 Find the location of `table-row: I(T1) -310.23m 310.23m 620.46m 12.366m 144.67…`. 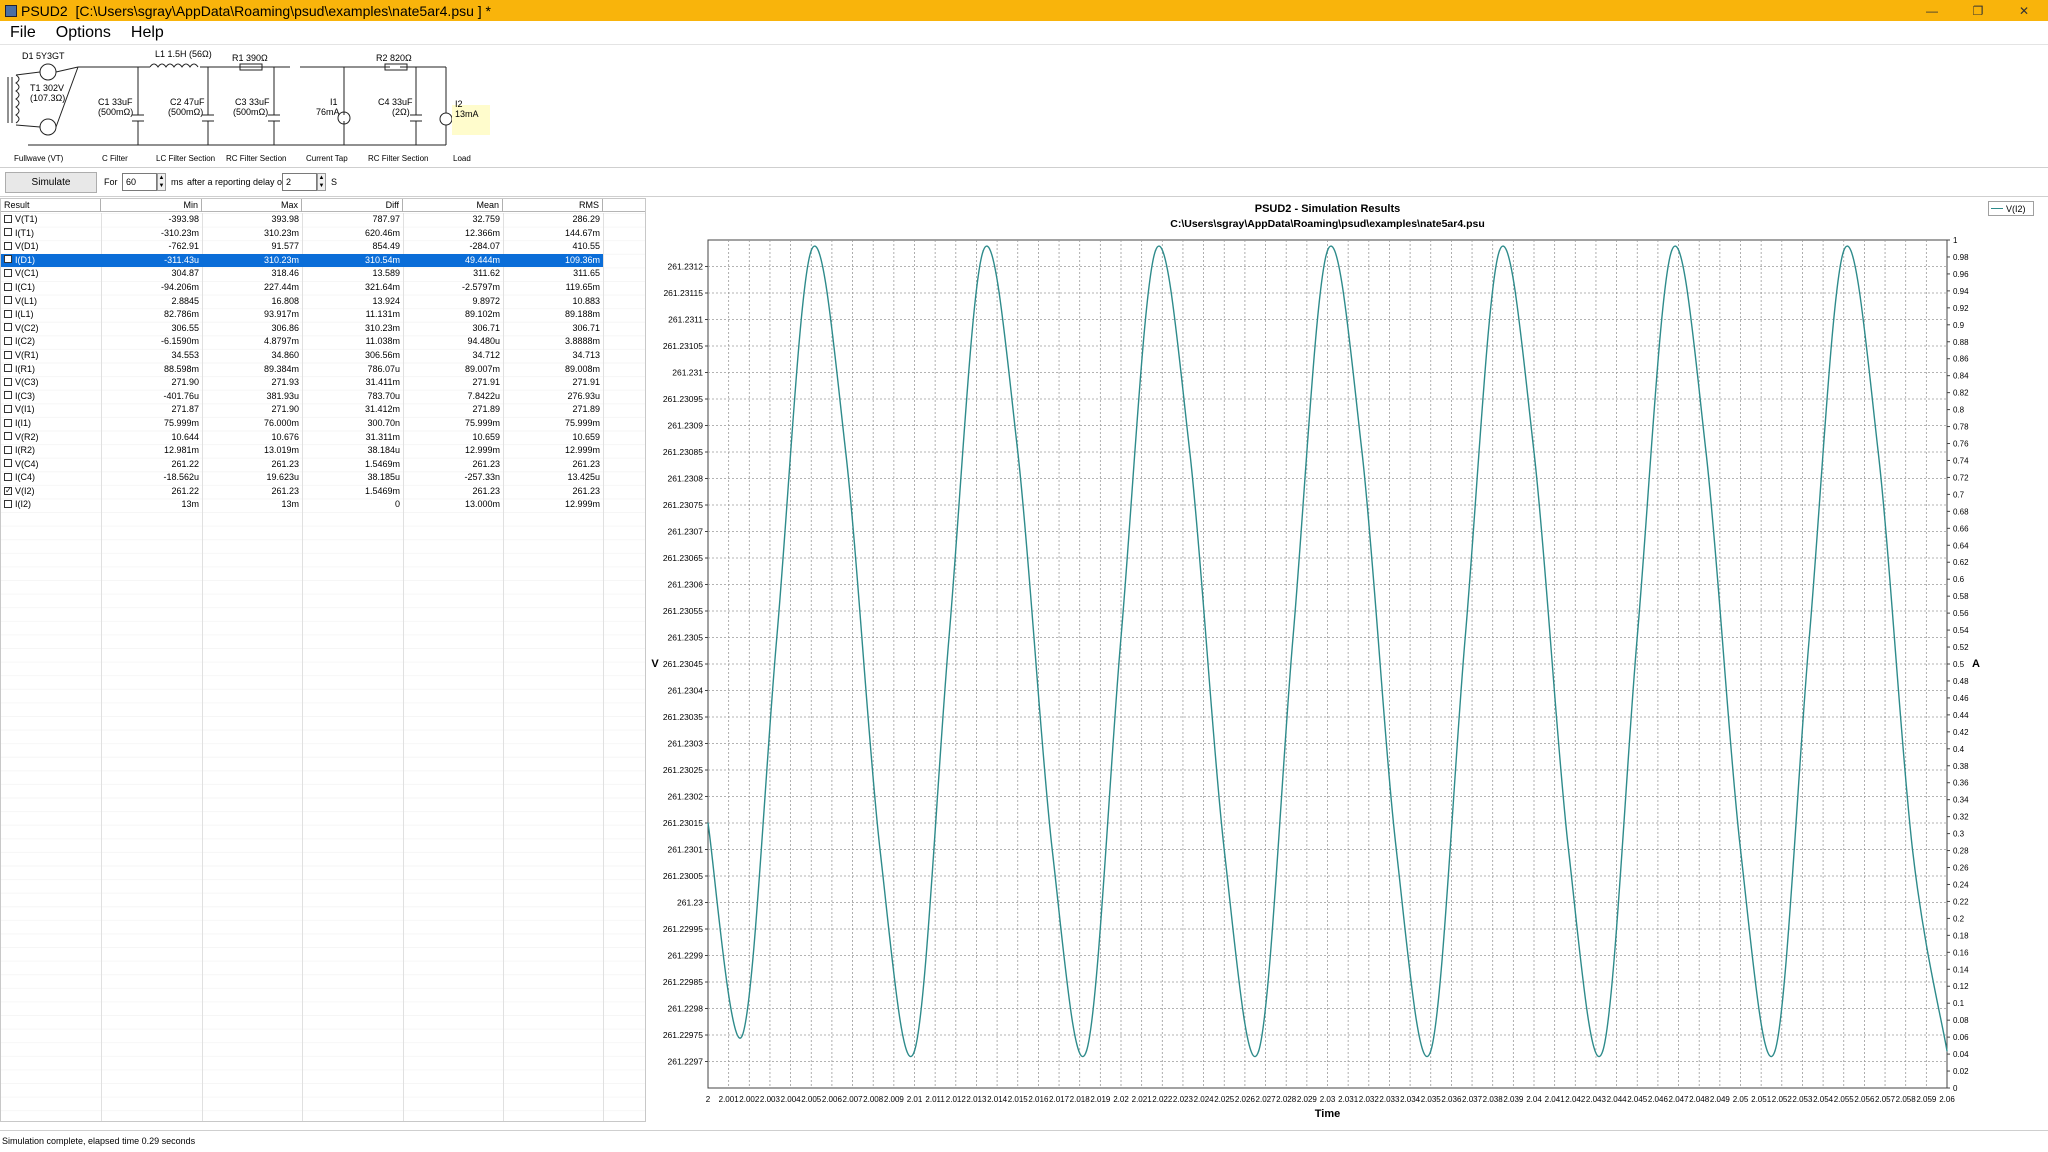

table-row: I(T1) -310.23m 310.23m 620.46m 12.366m 144.67… is located at coordinates (323, 234).